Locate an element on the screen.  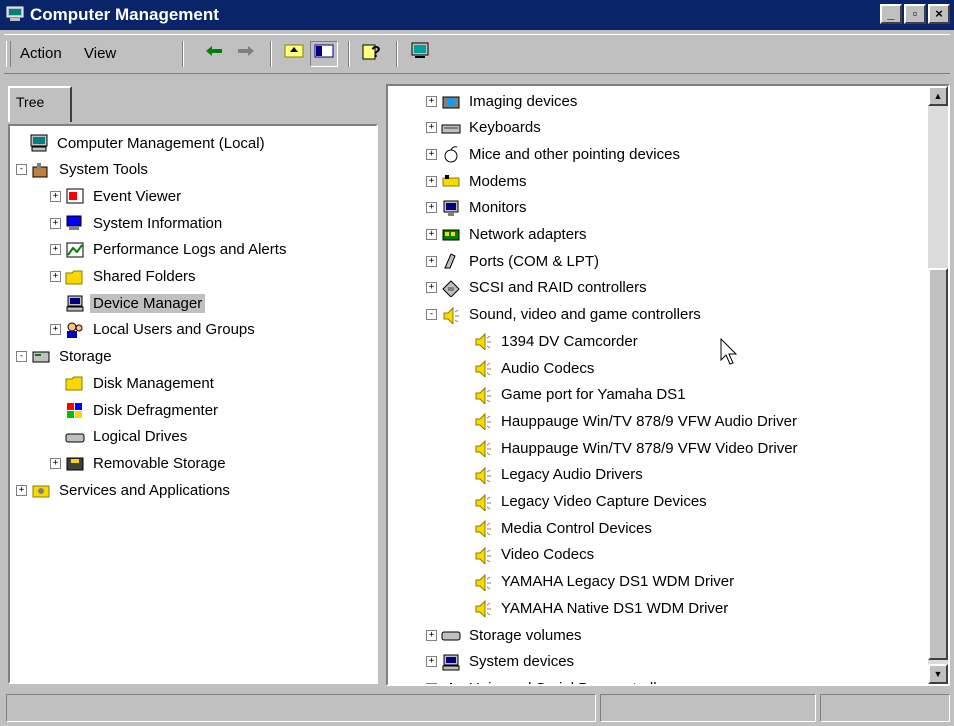
system-info-icon is located at coordinates (75, 223).